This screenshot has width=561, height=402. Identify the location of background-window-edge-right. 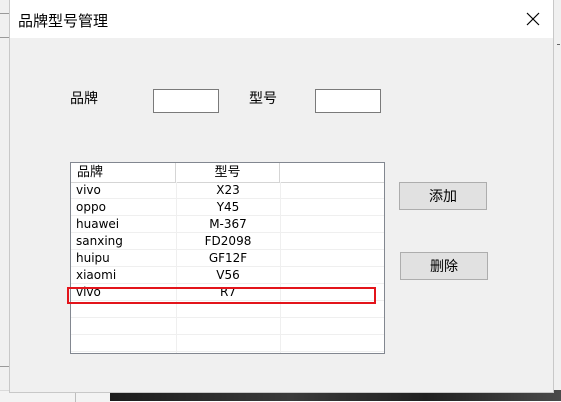
(557, 195).